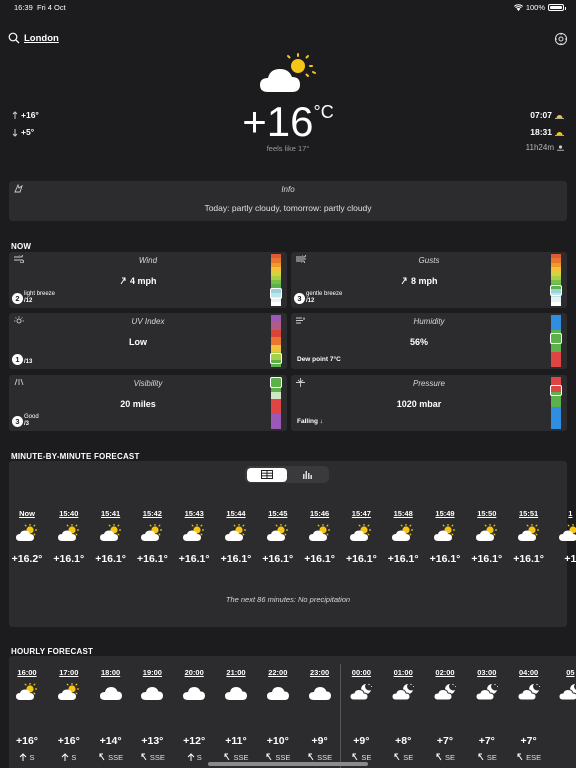 This screenshot has width=576, height=768. Describe the element at coordinates (21, 246) in the screenshot. I see `now-section-title: NOW` at that location.